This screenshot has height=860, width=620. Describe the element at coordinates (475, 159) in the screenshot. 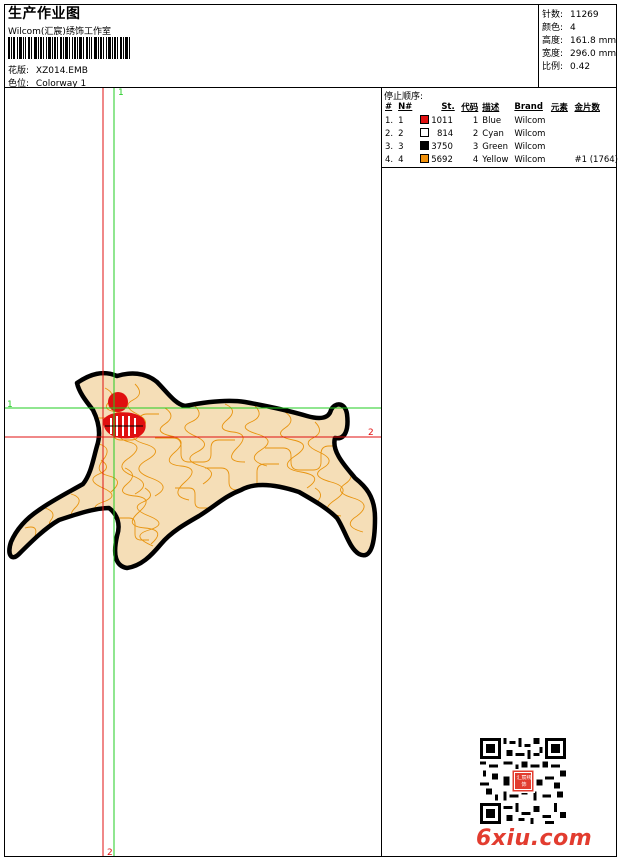

I see `row-code: 4` at that location.